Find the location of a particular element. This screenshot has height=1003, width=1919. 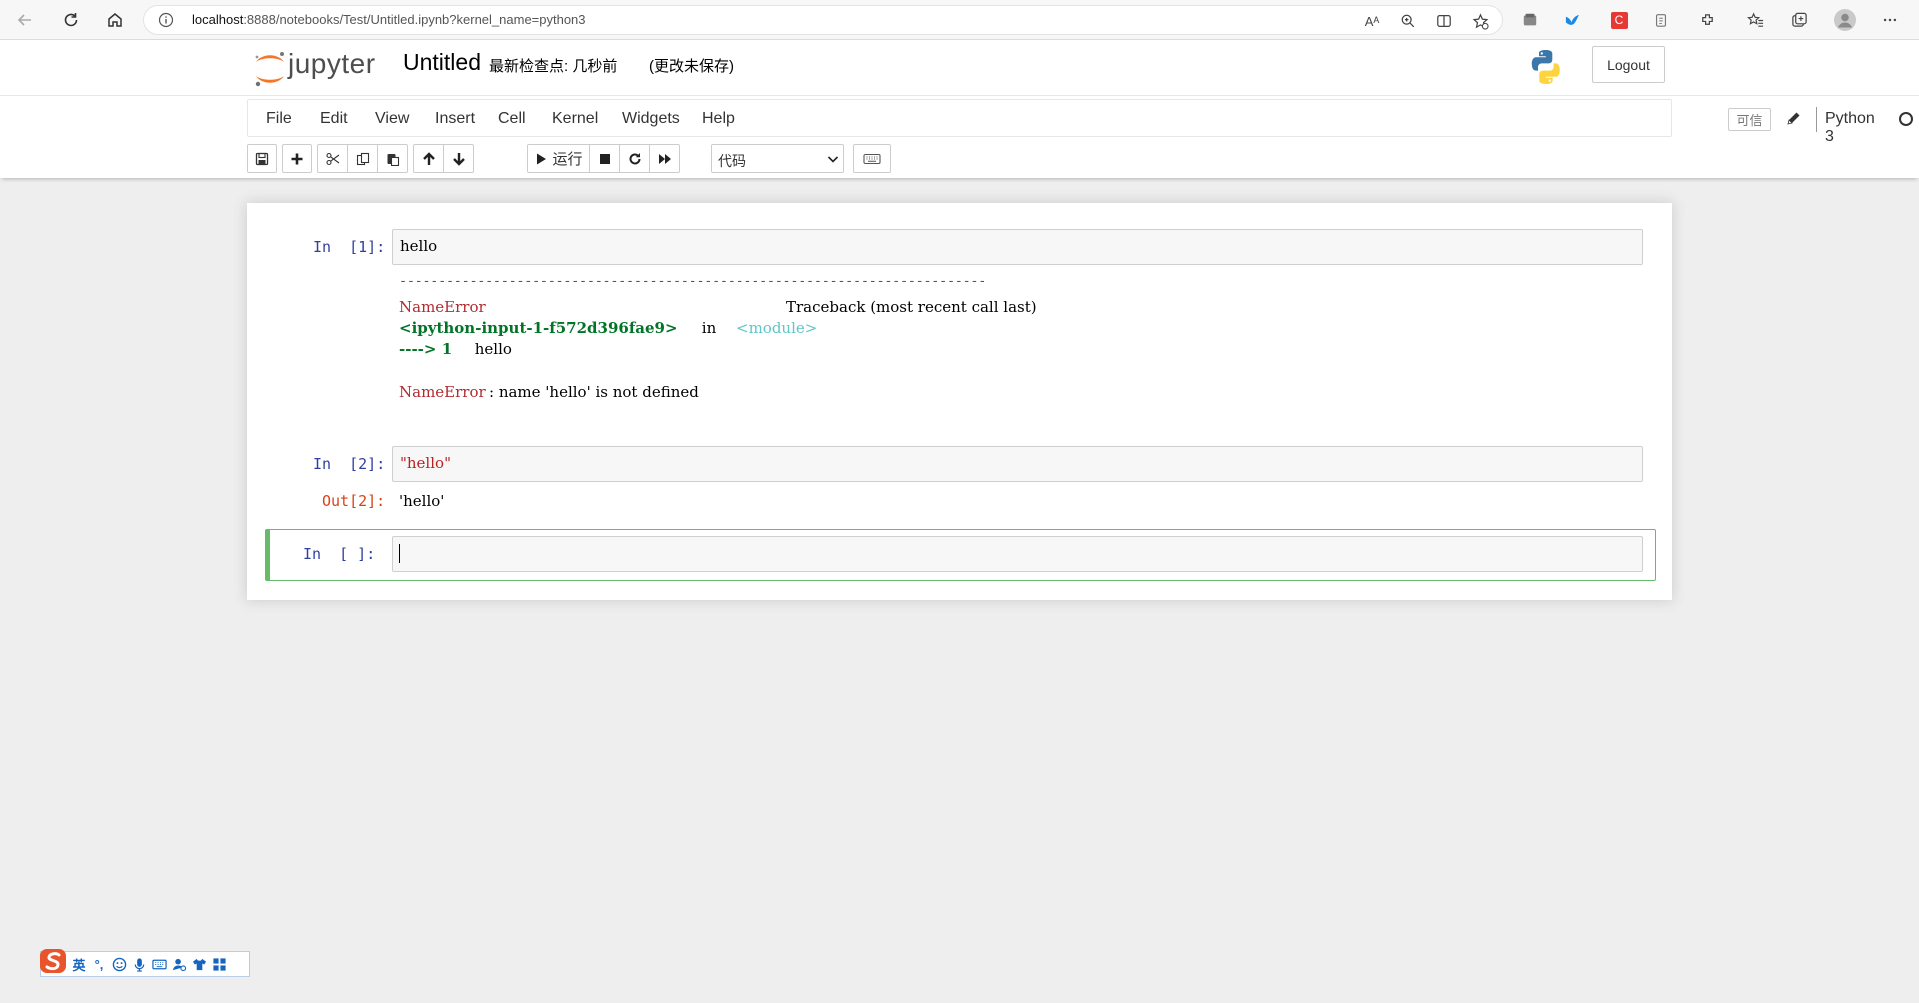

cell-type-value: 代码 is located at coordinates (732, 161).